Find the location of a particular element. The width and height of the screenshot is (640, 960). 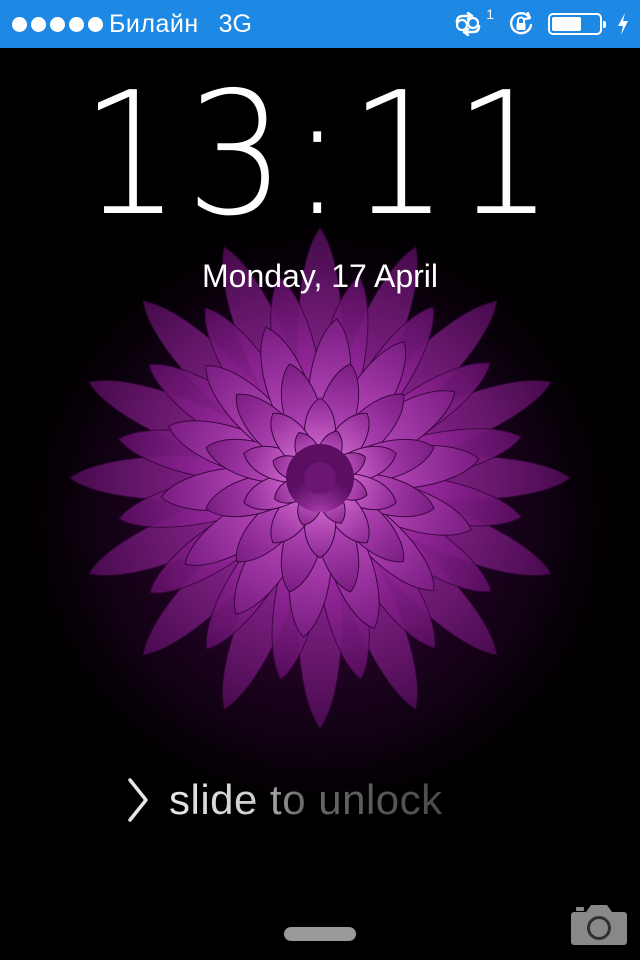

sync-count: 1 is located at coordinates (490, 14).